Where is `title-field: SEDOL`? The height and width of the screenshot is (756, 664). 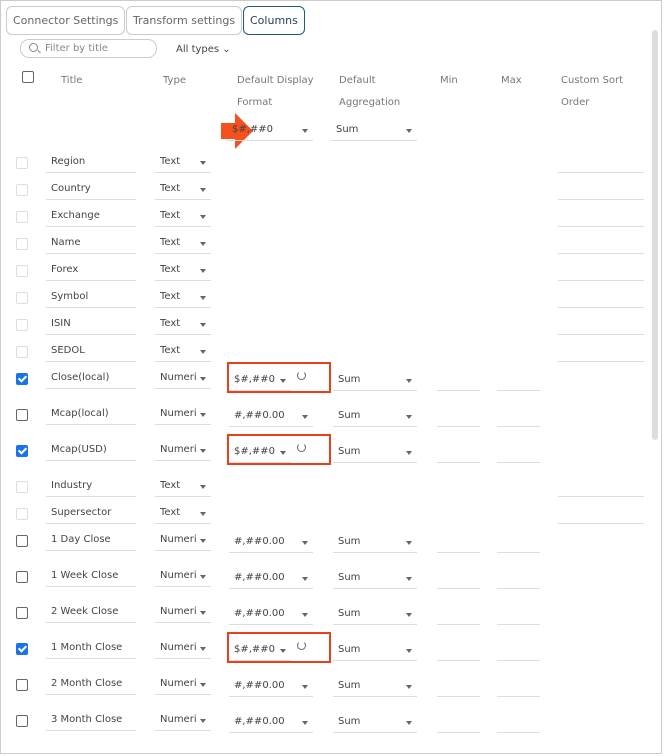 title-field: SEDOL is located at coordinates (91, 352).